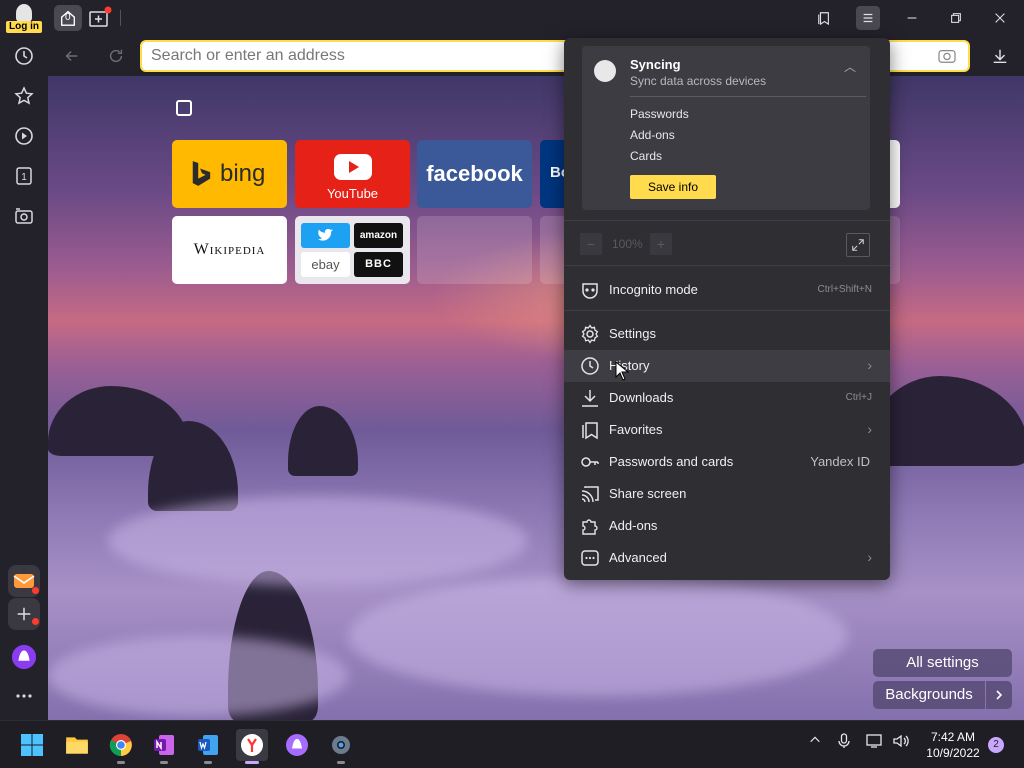  I want to click on speed-dial-group: amazon ebay BBC, so click(352, 250).